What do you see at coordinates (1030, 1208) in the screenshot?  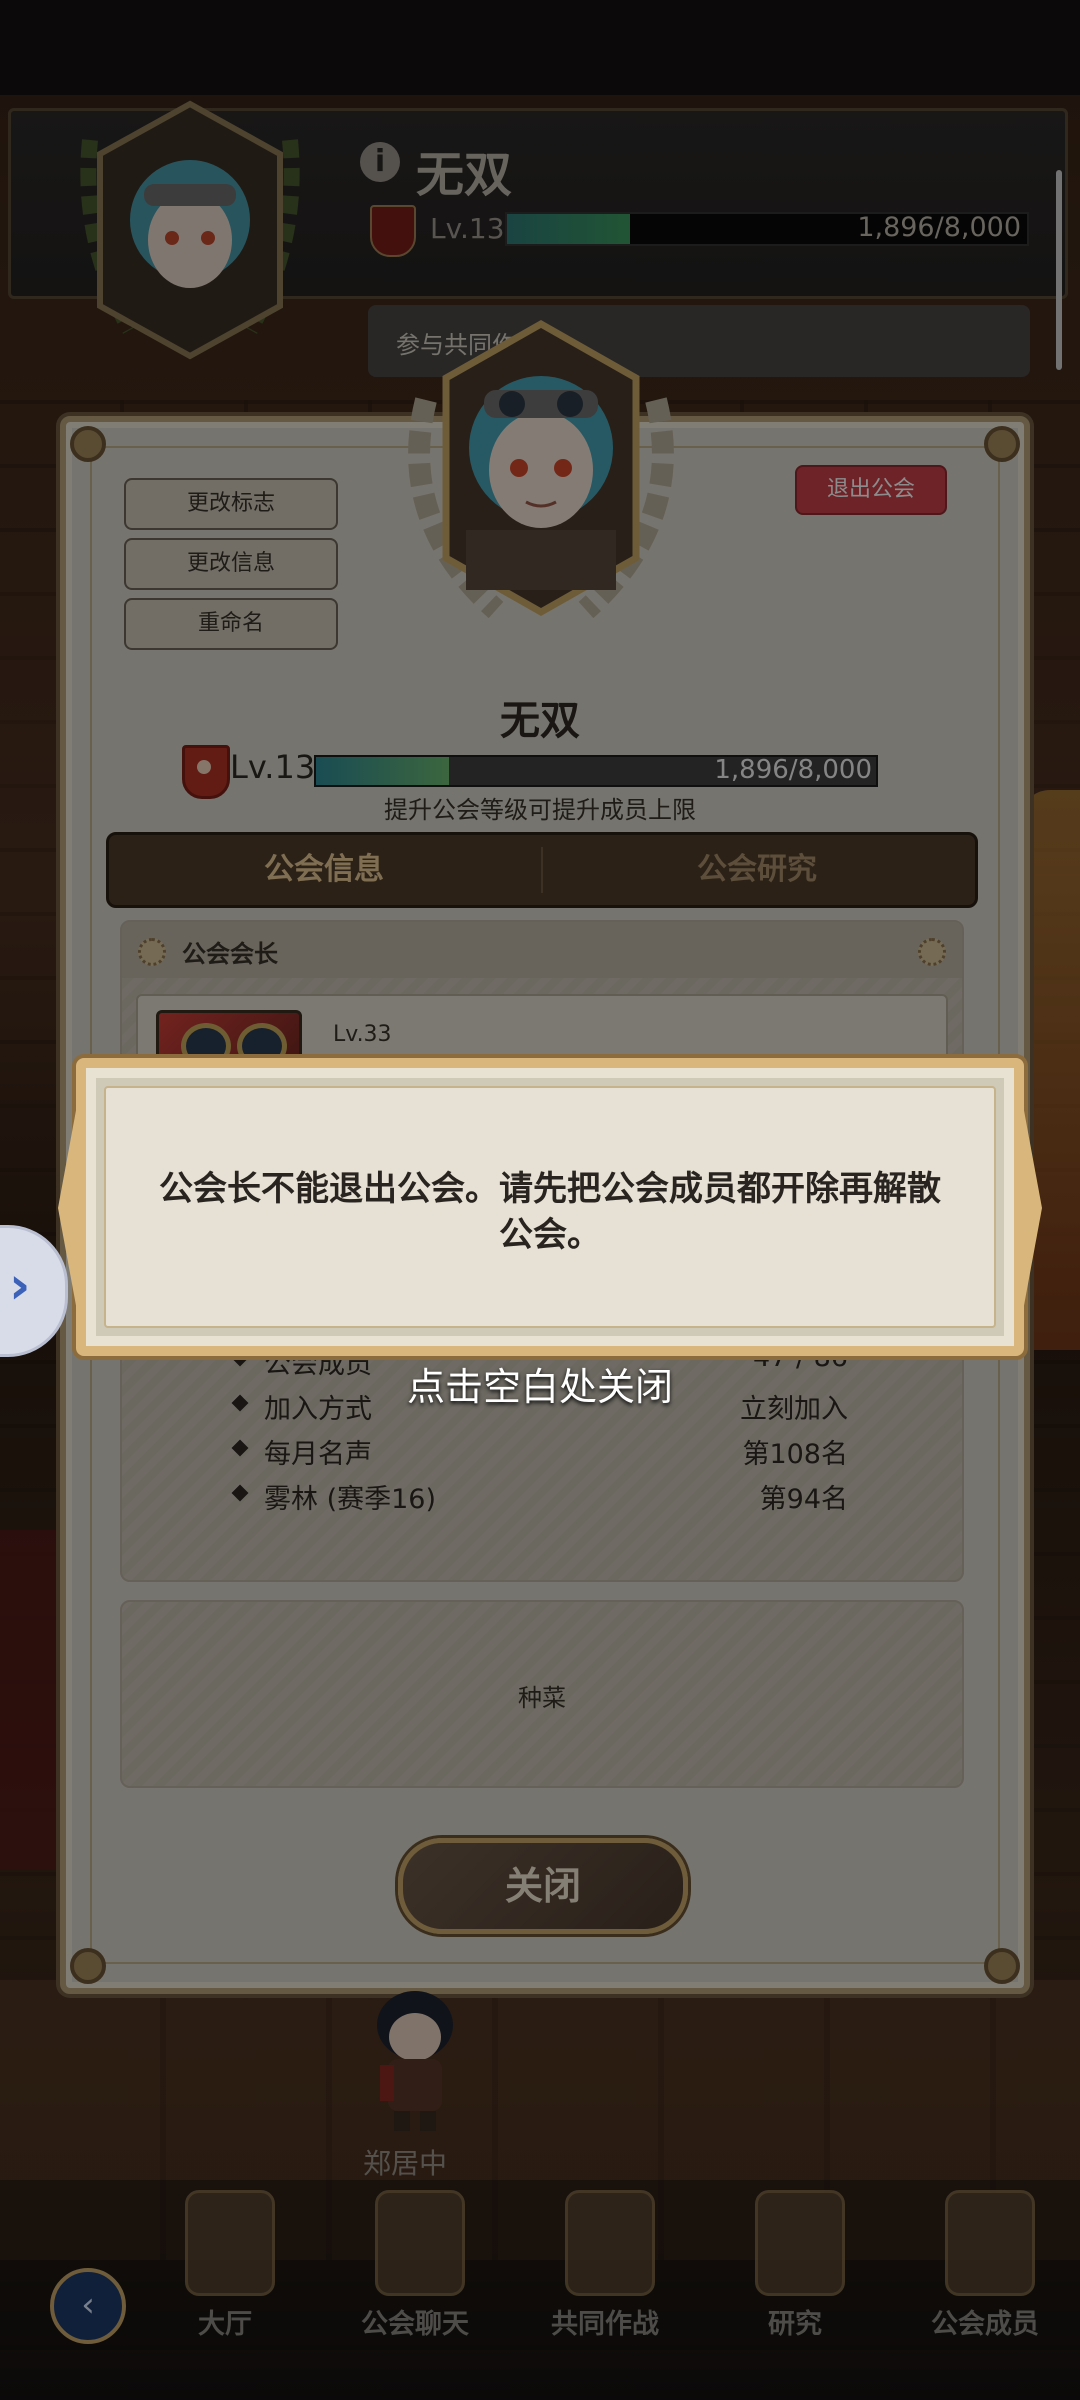 I see `toast-right-ornament` at bounding box center [1030, 1208].